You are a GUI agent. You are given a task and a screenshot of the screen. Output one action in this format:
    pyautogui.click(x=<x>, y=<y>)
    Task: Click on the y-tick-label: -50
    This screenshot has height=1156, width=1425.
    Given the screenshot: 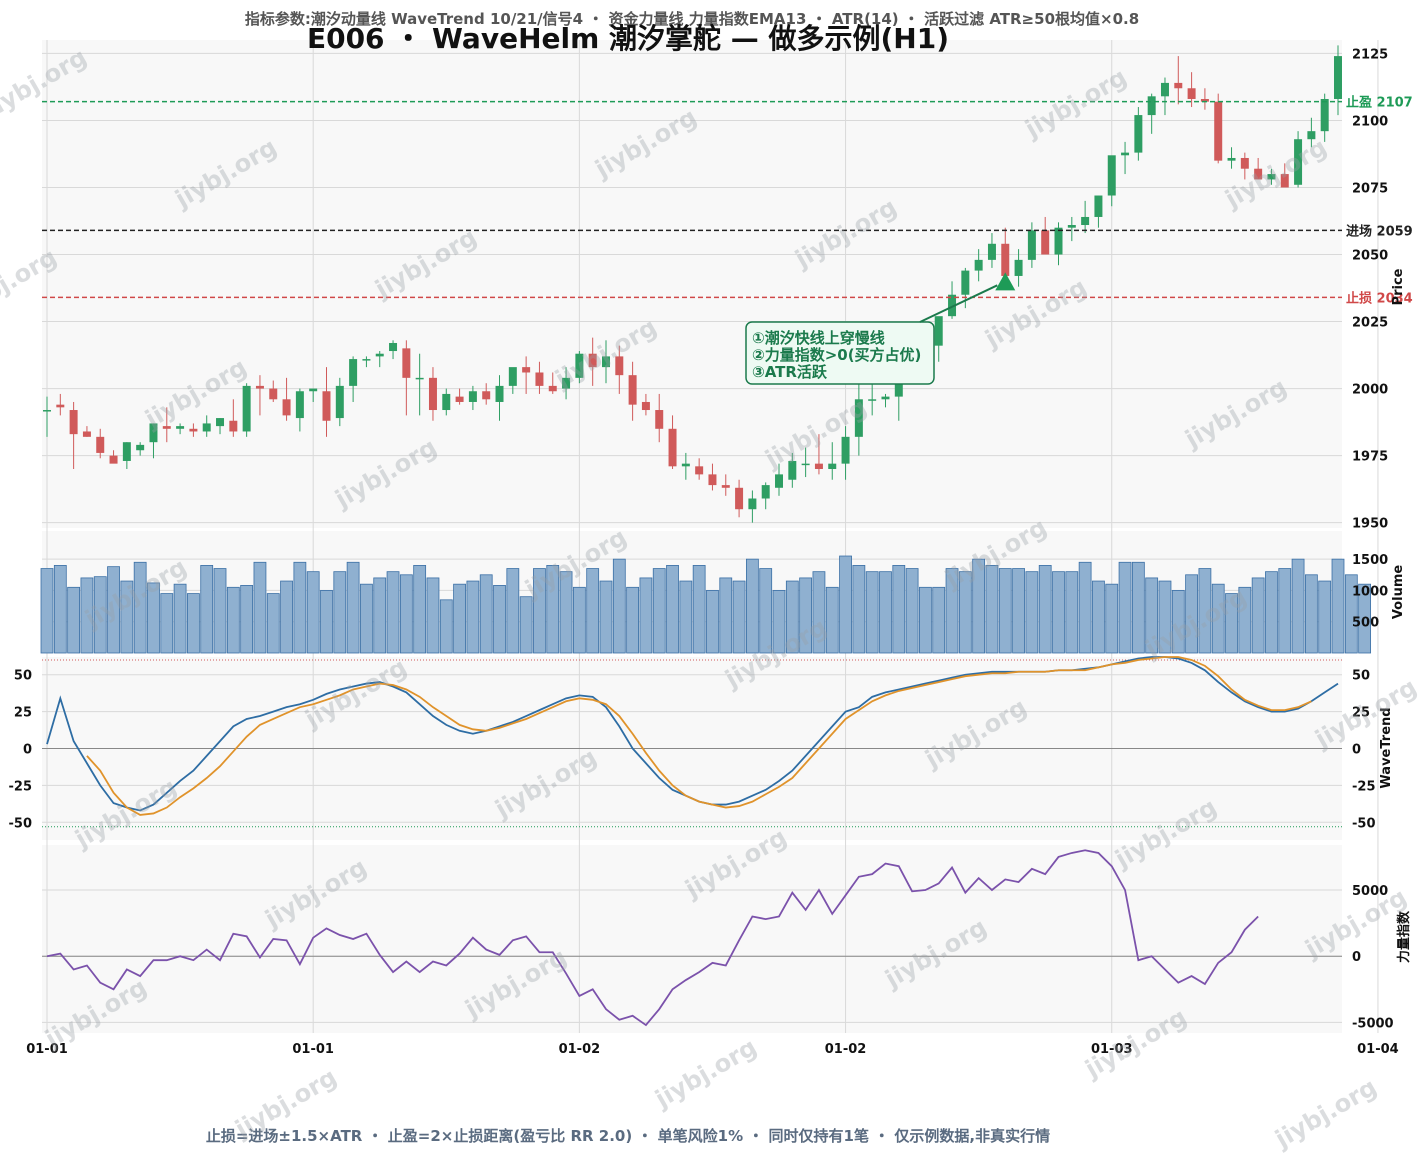 What is the action you would take?
    pyautogui.click(x=21, y=823)
    